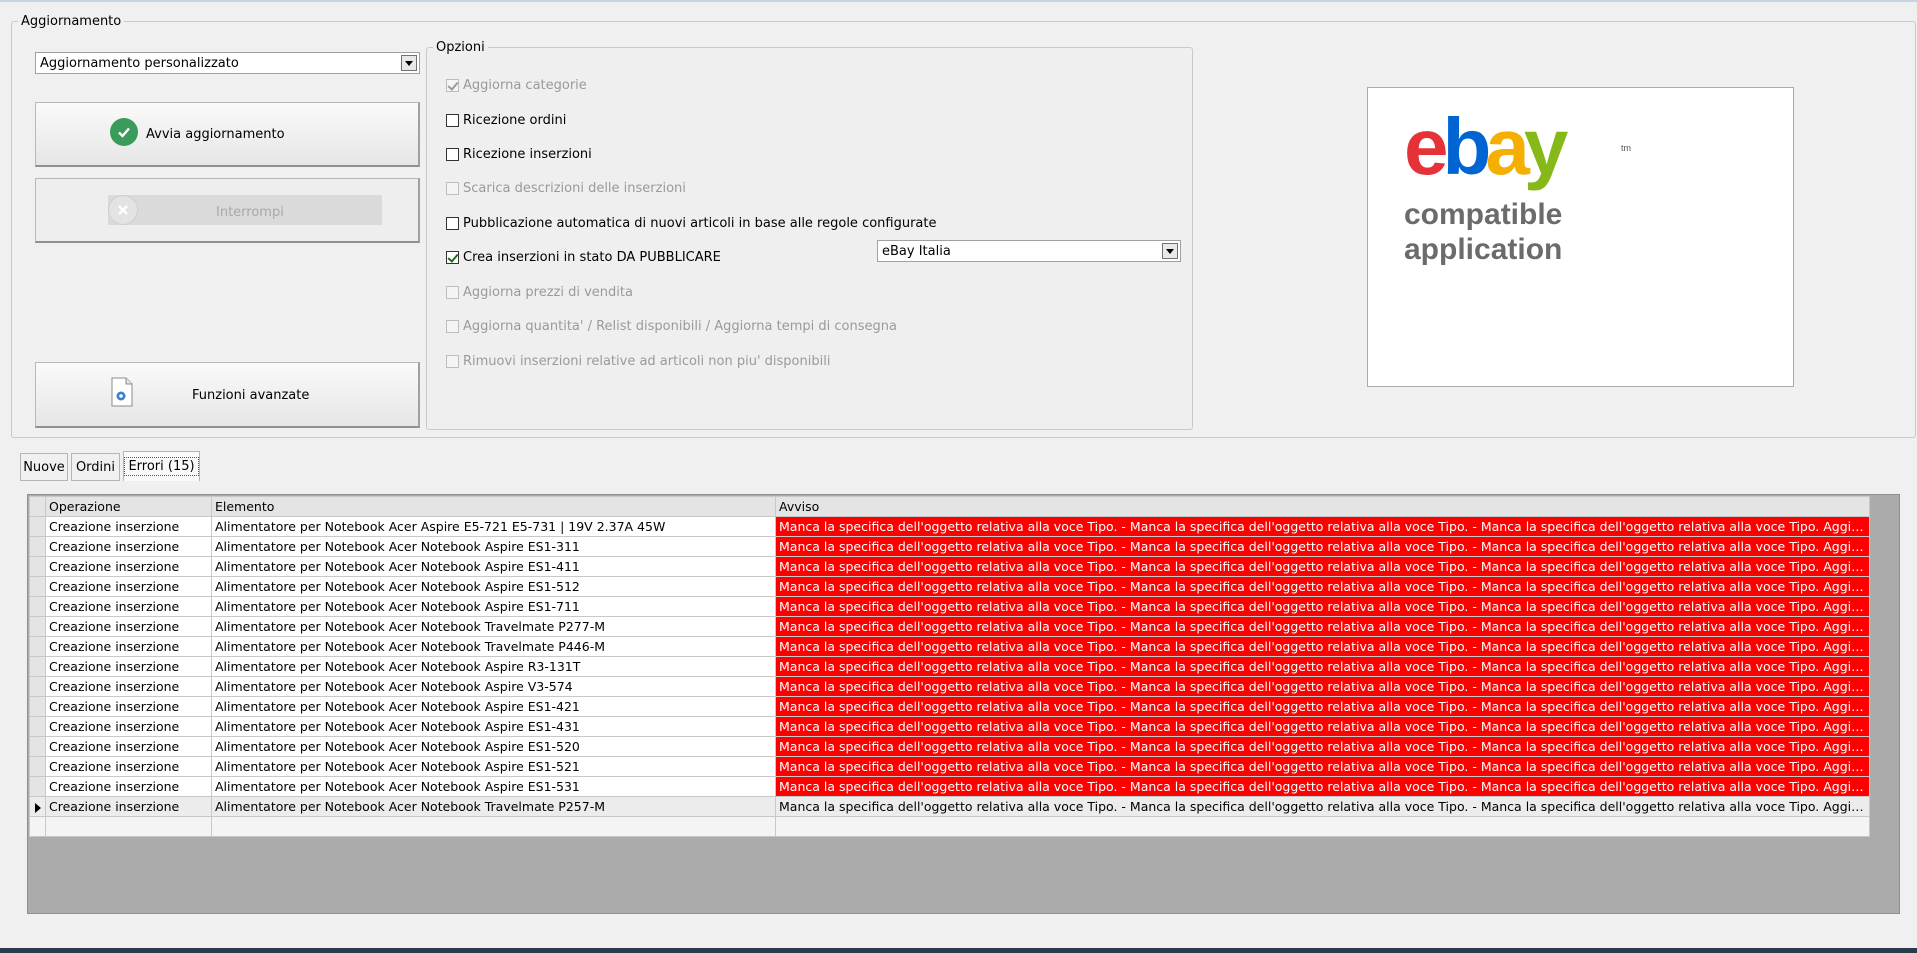  I want to click on tab-nuove: Nuove, so click(44, 467).